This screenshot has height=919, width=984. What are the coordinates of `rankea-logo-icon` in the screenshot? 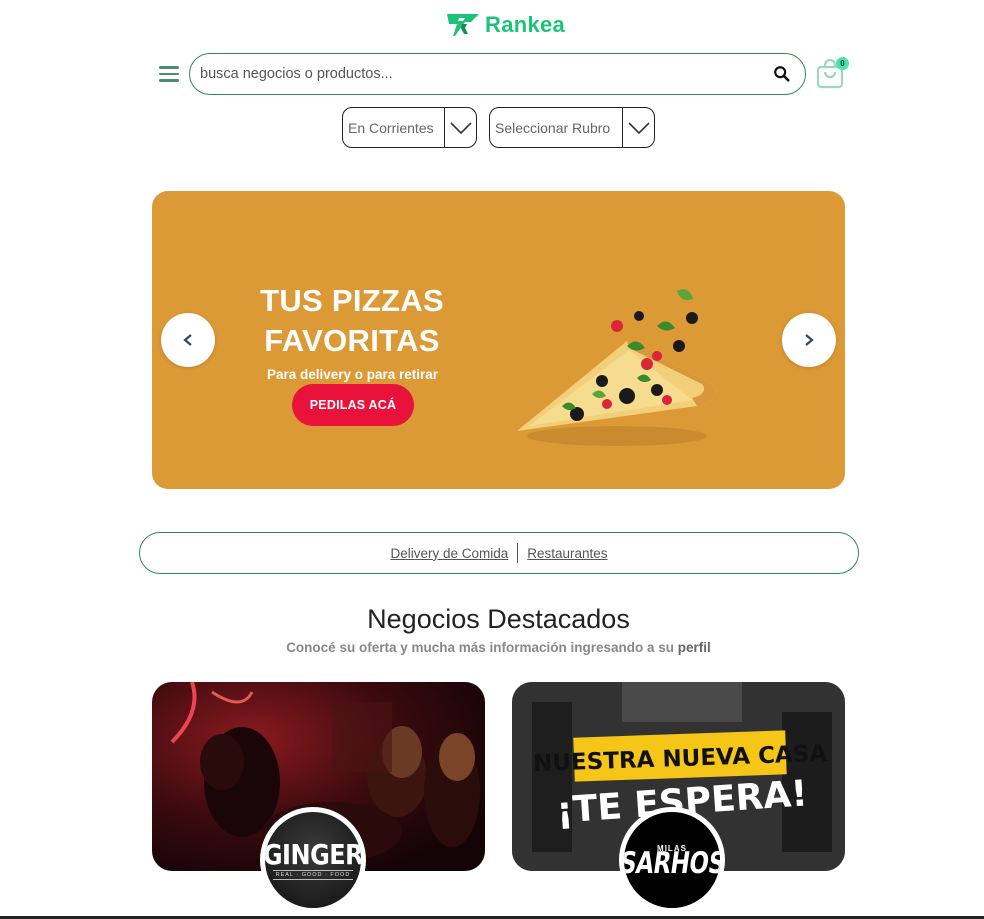 It's located at (463, 25).